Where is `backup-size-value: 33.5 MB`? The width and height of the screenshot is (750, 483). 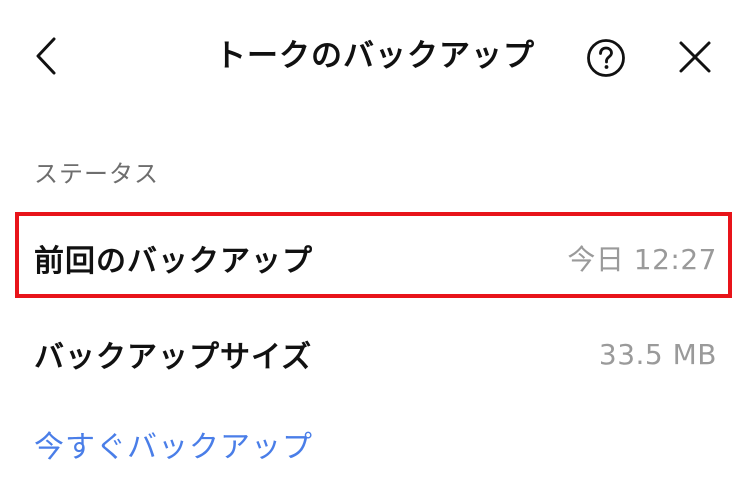 backup-size-value: 33.5 MB is located at coordinates (657, 354).